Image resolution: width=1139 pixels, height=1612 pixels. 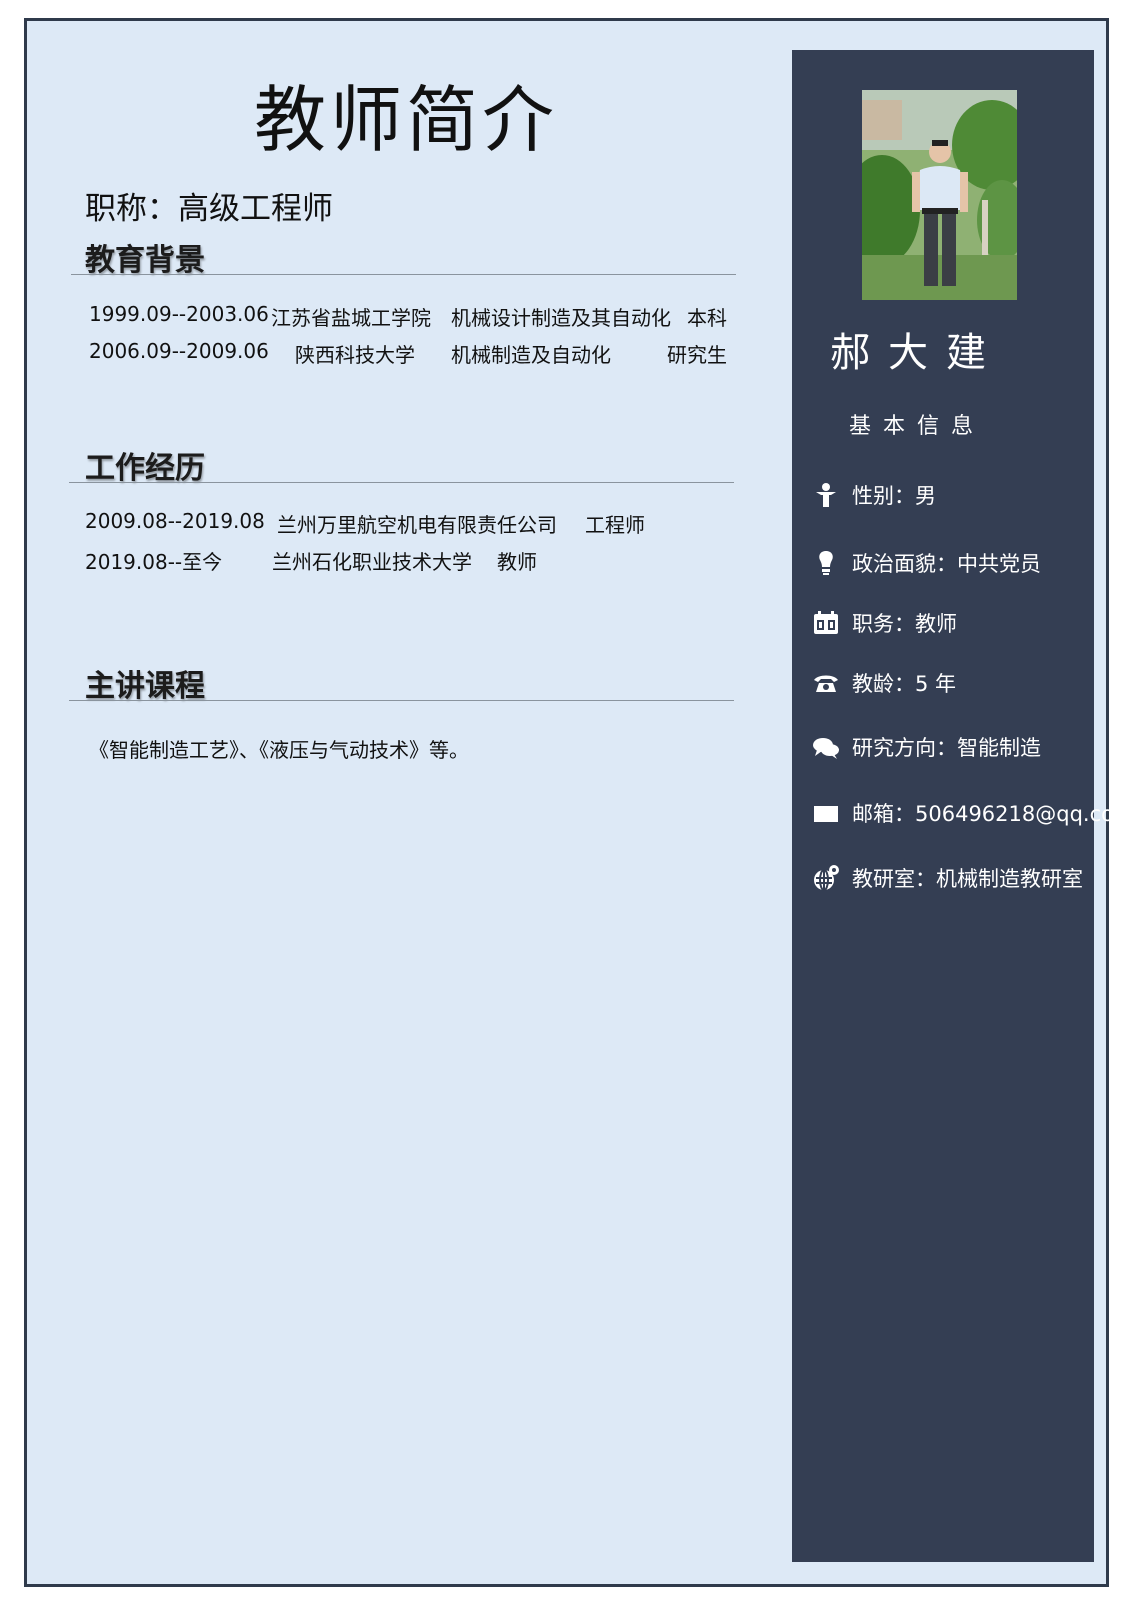 I want to click on chat-bubble-icon, so click(x=827, y=747).